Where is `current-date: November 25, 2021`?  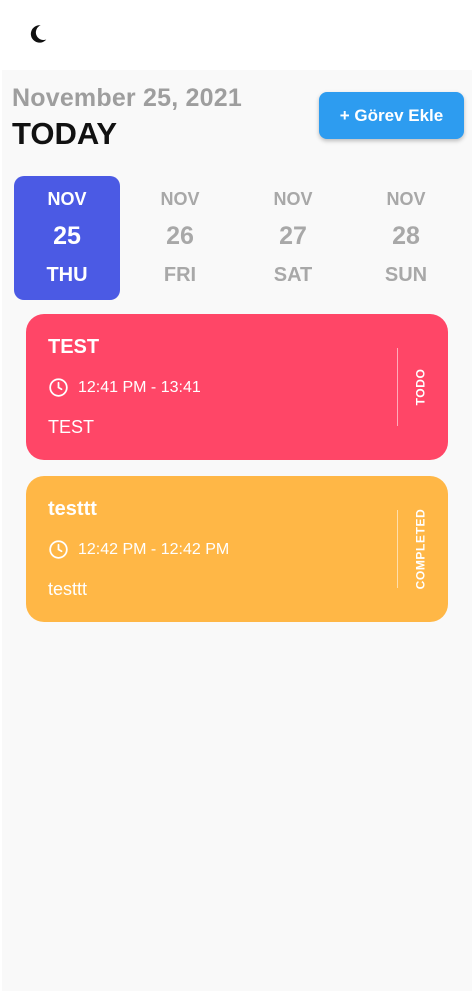
current-date: November 25, 2021 is located at coordinates (127, 98).